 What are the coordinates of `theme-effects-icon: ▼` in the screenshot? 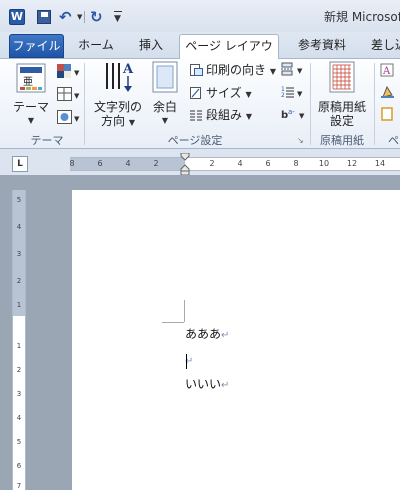 It's located at (68, 117).